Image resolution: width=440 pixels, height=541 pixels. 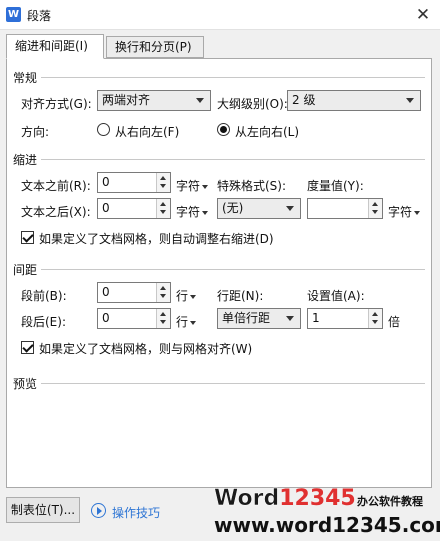 I want to click on site-watermark: Word12345 办公软件教程 www.word12345.com, so click(x=327, y=513).